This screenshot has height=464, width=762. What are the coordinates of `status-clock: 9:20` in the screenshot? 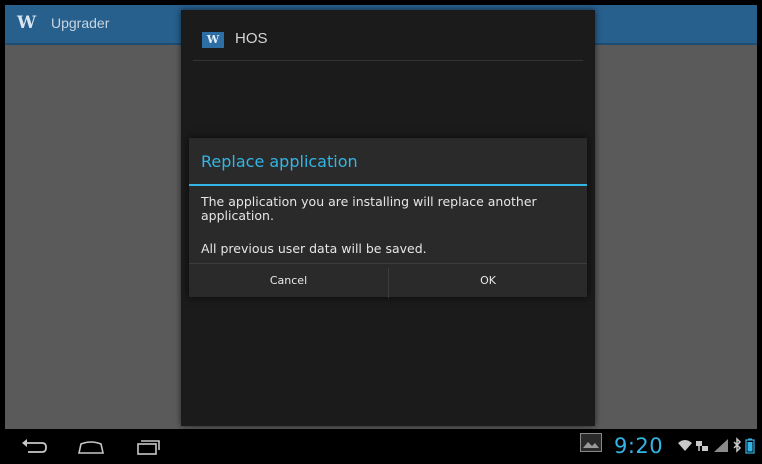 It's located at (639, 446).